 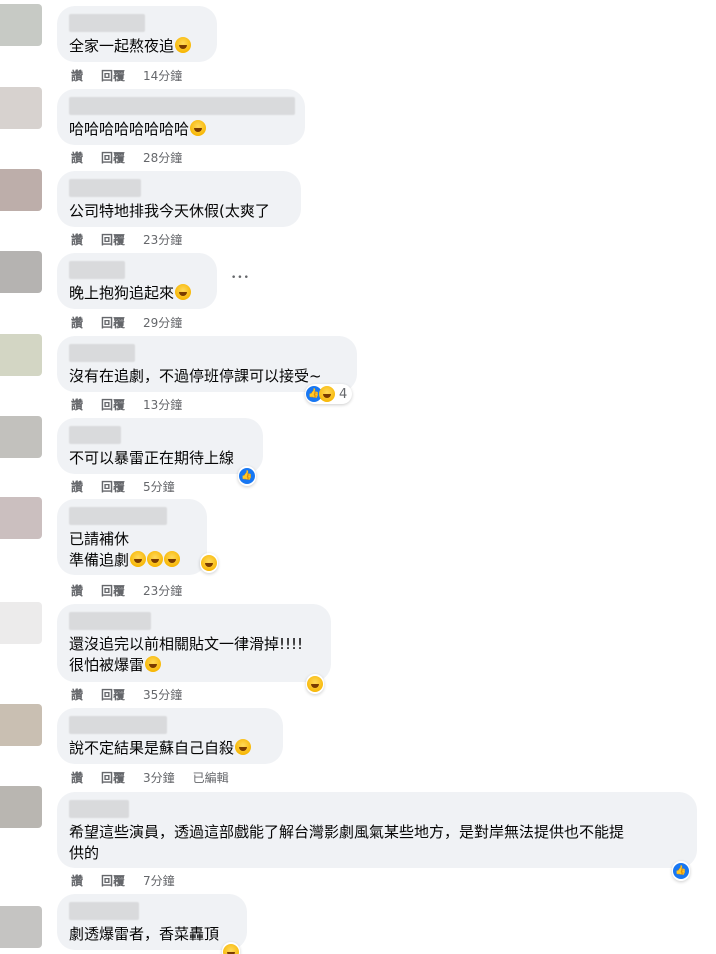 I want to click on comment-text: 沒有在追劇，不過停班停課可以接受~, so click(x=195, y=376).